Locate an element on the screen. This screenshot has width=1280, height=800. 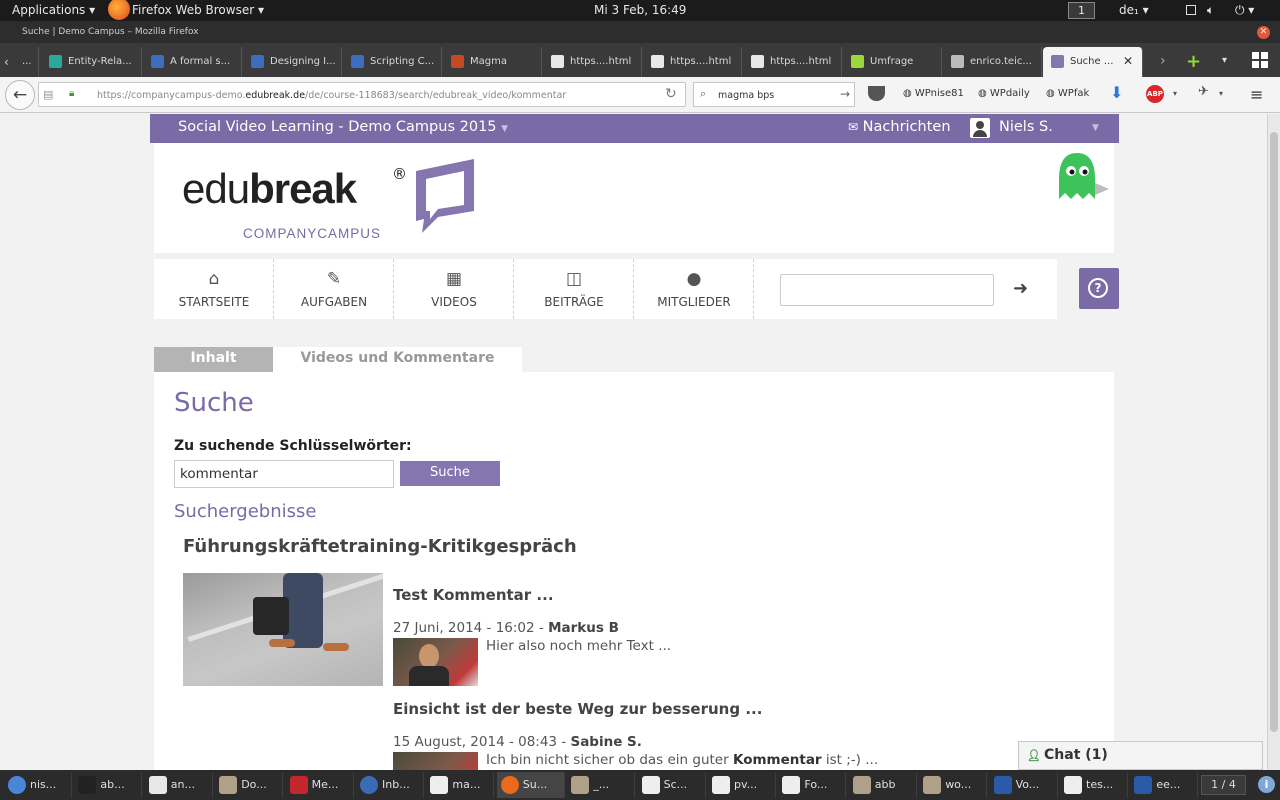
page-scrollbar is located at coordinates (1273, 442).